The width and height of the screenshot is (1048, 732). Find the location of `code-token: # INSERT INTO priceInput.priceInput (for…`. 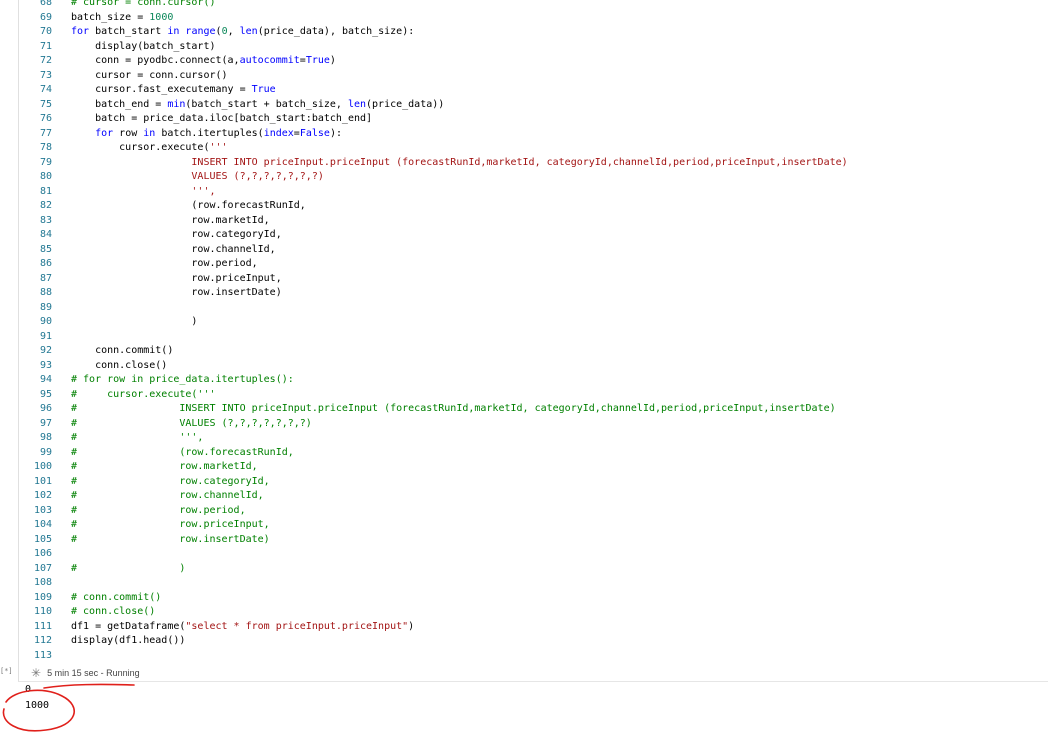

code-token: # INSERT INTO priceInput.priceInput (for… is located at coordinates (453, 408).